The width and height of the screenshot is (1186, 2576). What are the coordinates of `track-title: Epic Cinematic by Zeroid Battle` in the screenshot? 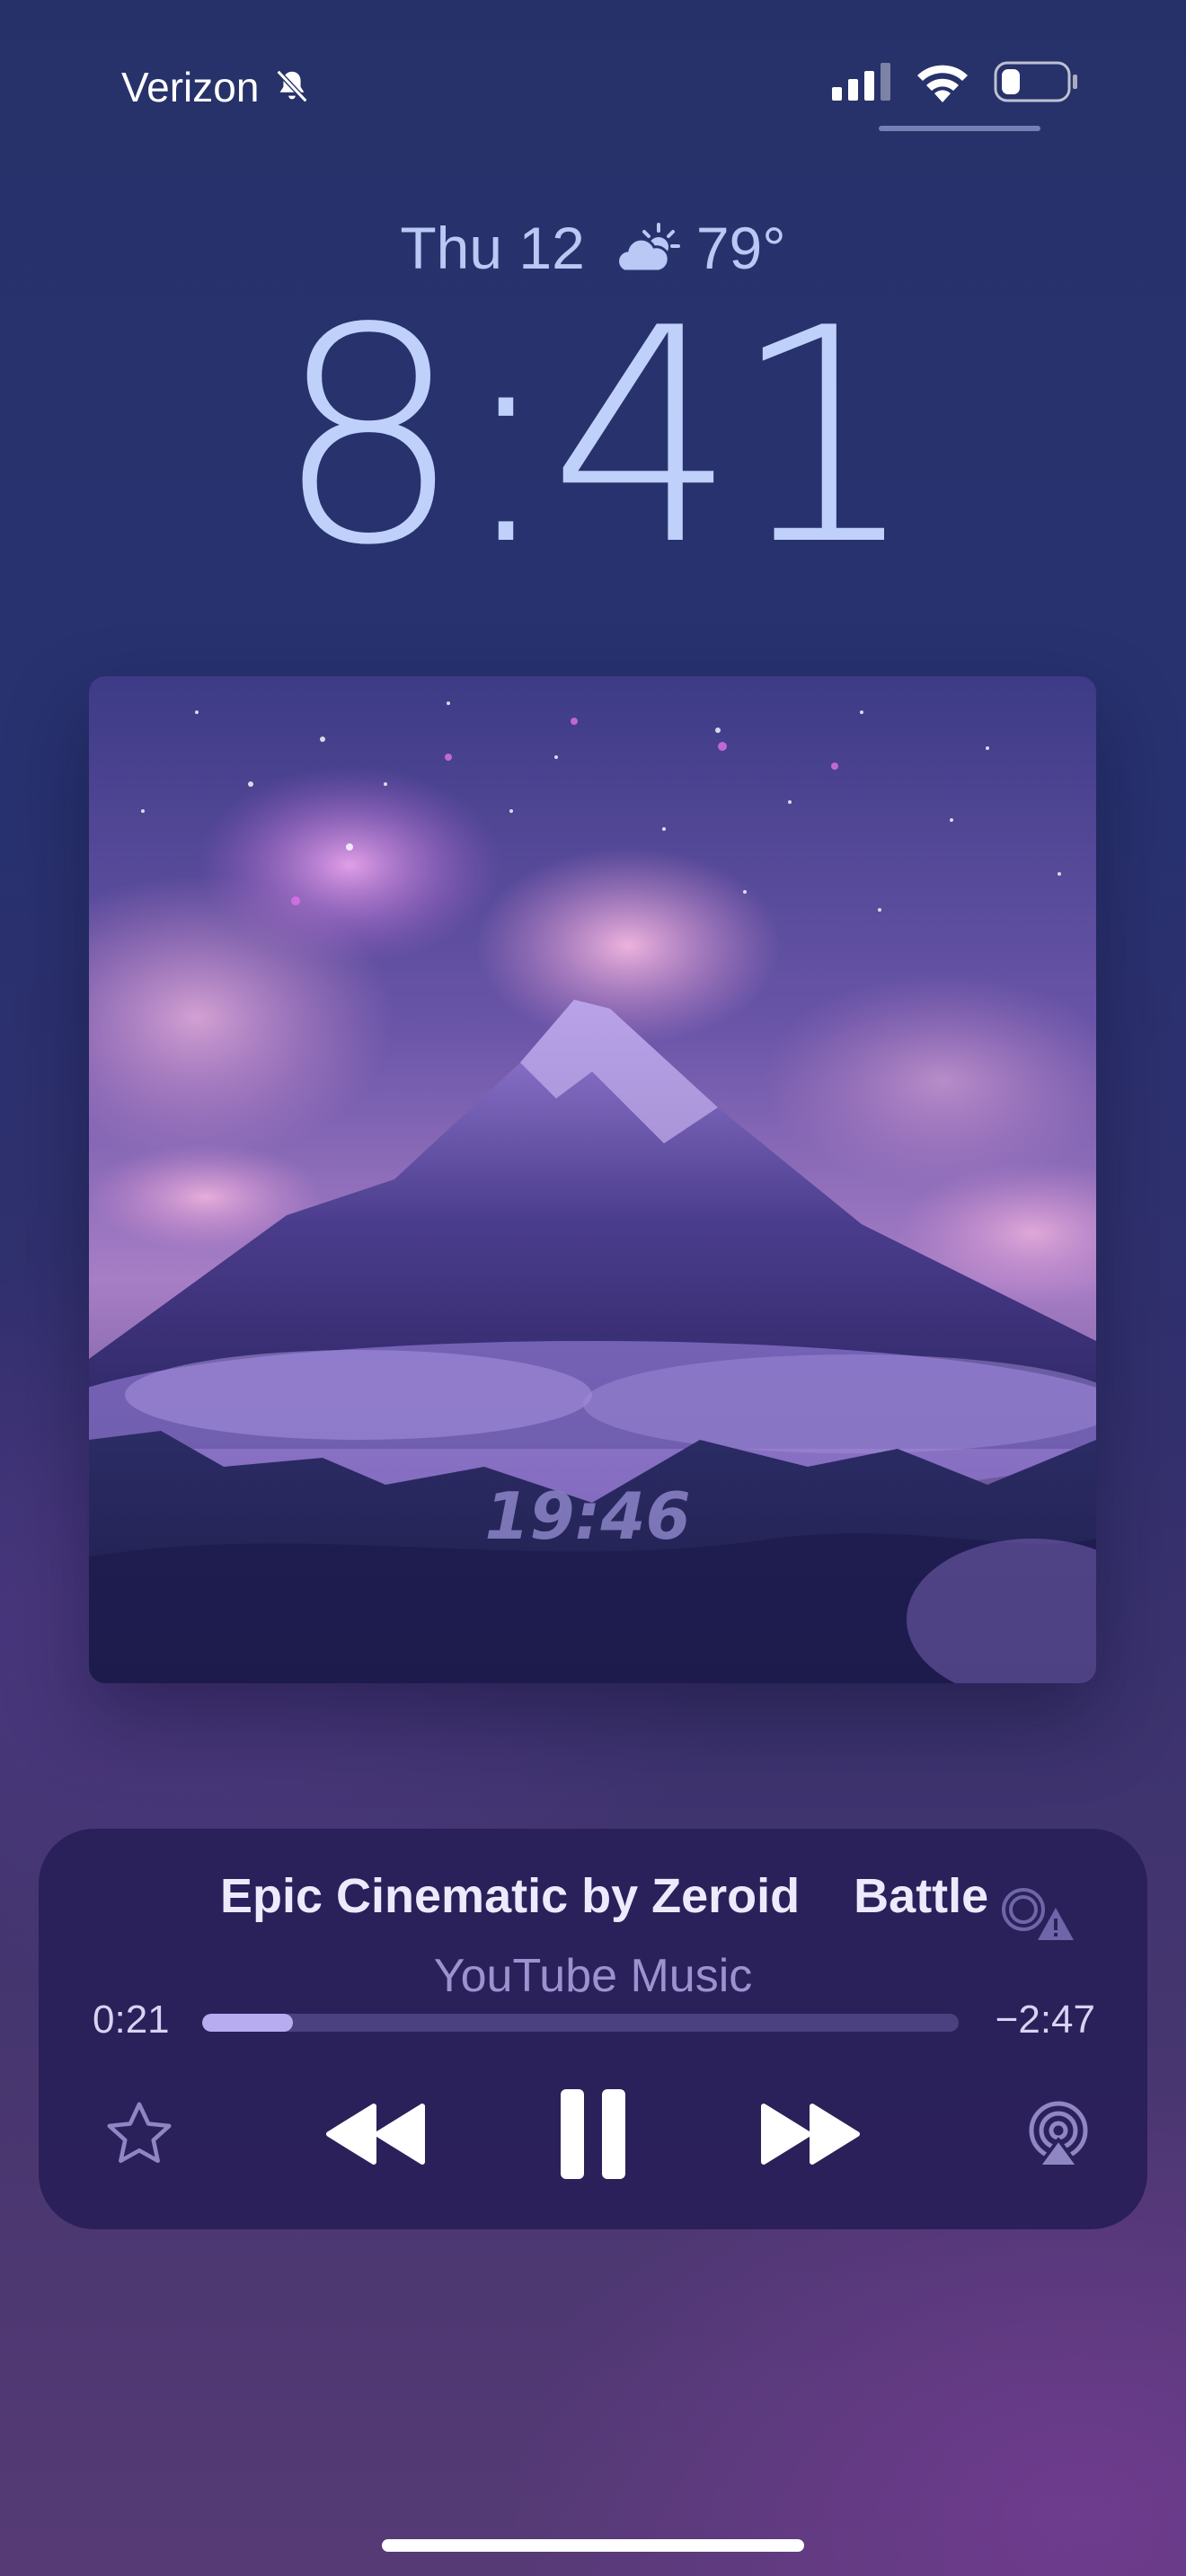 It's located at (615, 1896).